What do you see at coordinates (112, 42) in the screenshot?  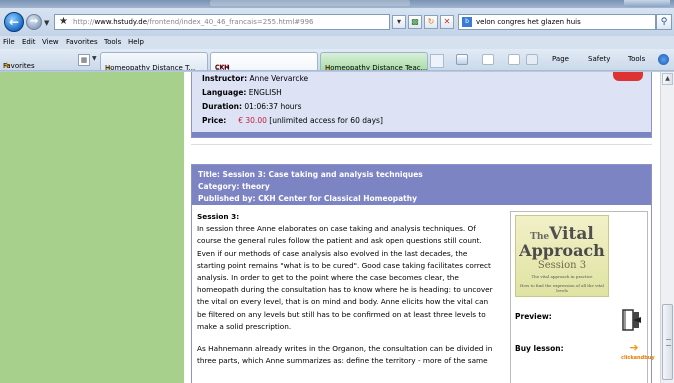 I see `menu-tools: Tools` at bounding box center [112, 42].